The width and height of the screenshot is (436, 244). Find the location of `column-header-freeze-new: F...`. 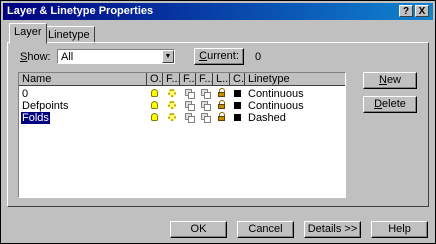

column-header-freeze-new: F... is located at coordinates (204, 79).